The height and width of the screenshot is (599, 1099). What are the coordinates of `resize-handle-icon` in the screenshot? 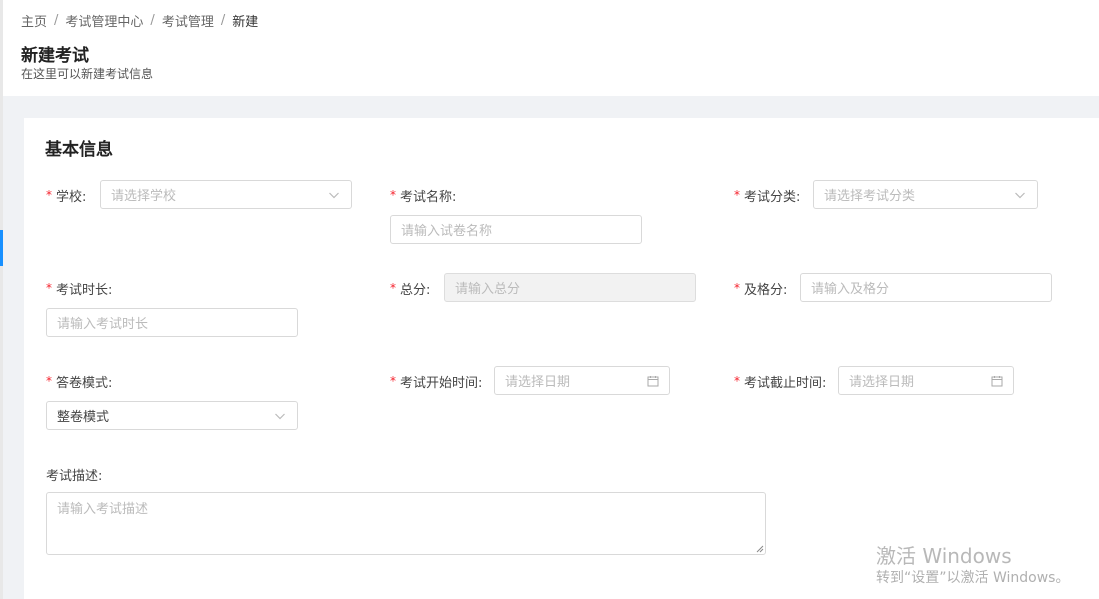 It's located at (760, 549).